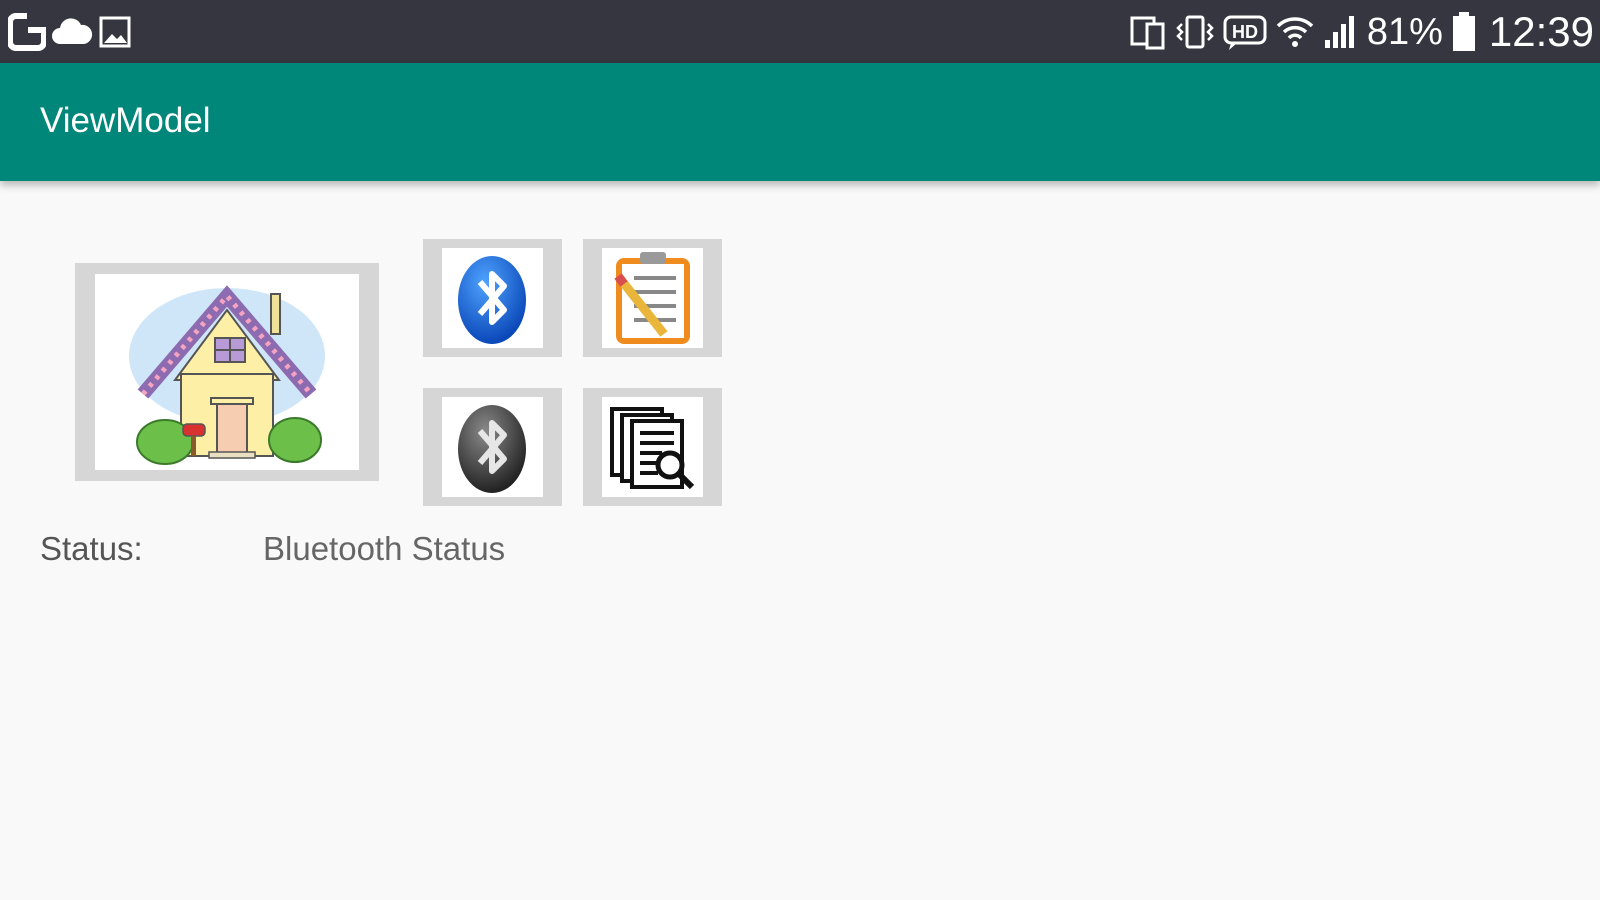  I want to click on clipboard-button-face, so click(652, 298).